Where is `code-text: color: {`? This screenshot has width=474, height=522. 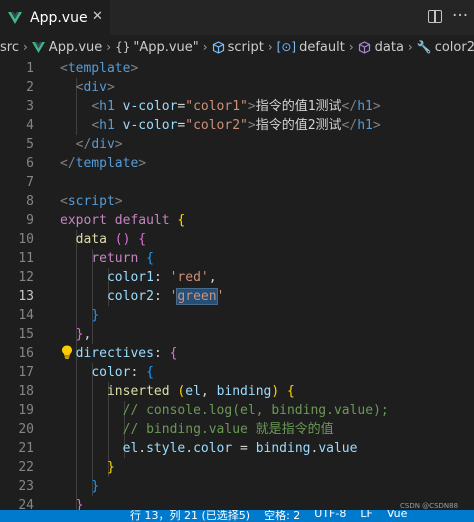 code-text: color: { is located at coordinates (107, 372).